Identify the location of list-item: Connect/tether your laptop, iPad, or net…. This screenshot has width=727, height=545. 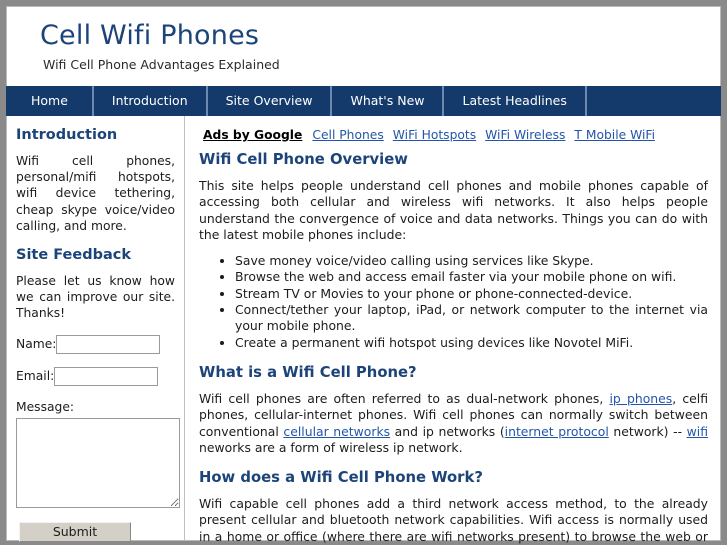
(471, 318).